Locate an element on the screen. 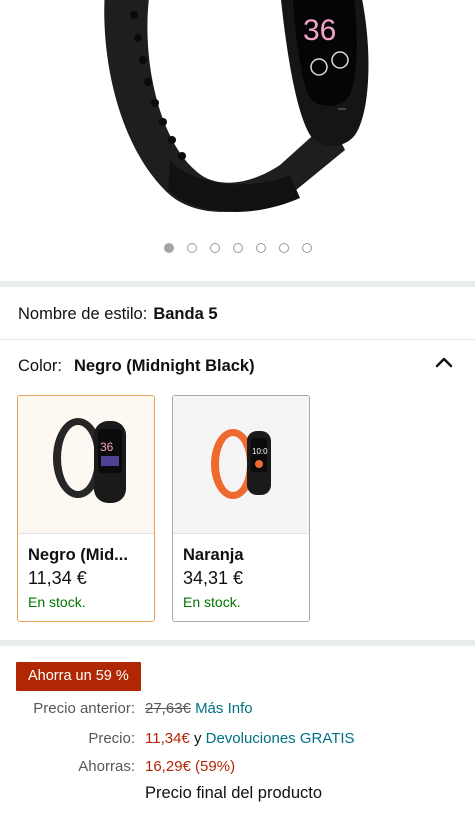 Image resolution: width=475 pixels, height=835 pixels. color-selector-header: Color: Negro (Midnight Black) is located at coordinates (136, 366).